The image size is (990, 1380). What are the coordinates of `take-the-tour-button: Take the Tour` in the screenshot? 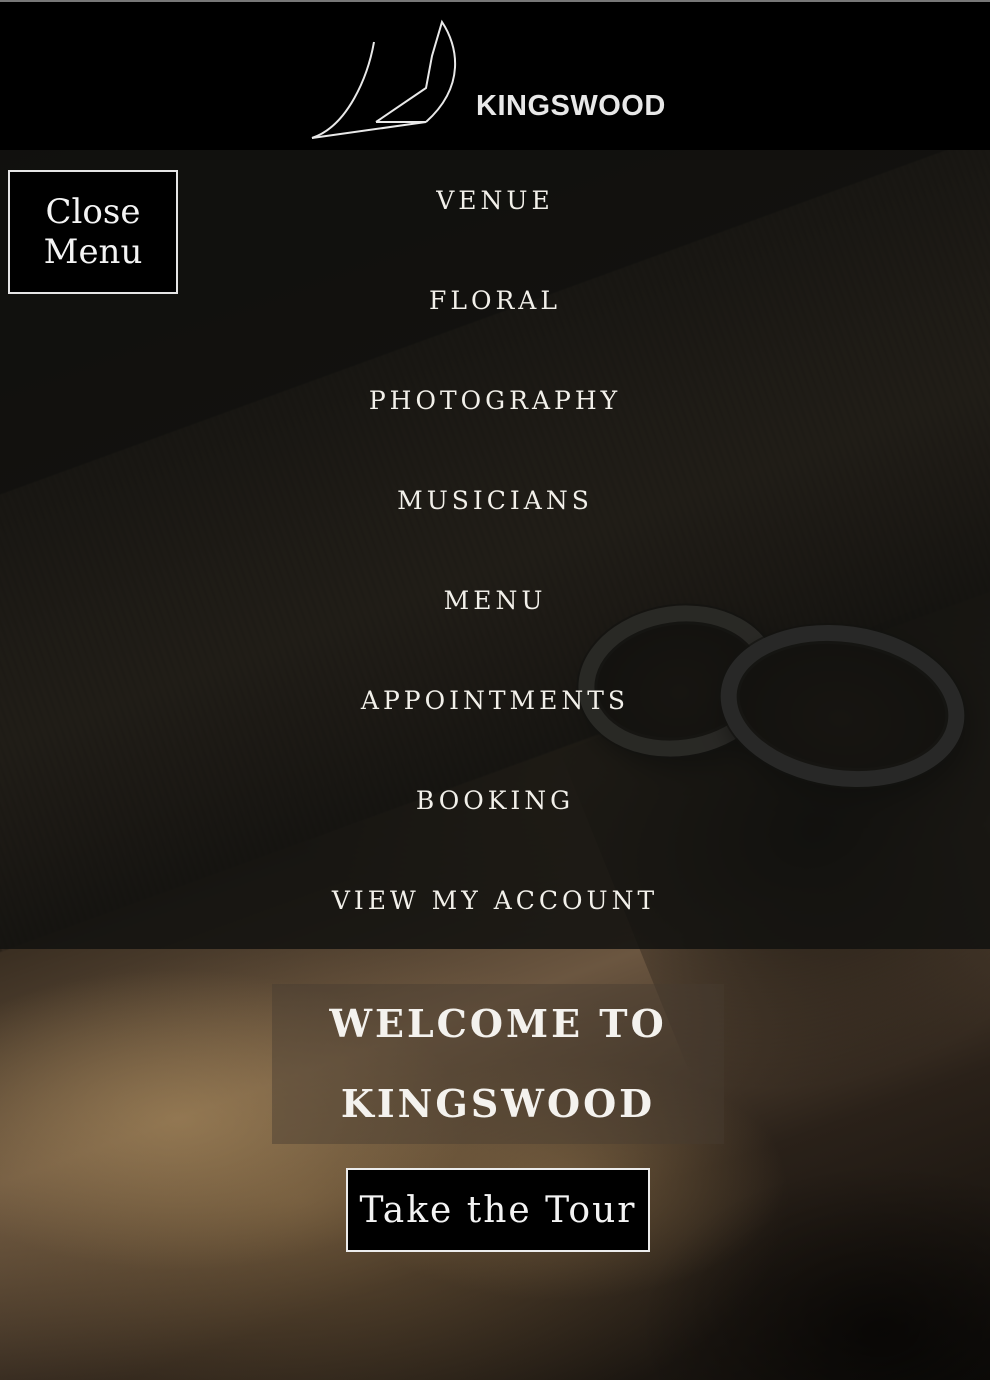 It's located at (498, 1210).